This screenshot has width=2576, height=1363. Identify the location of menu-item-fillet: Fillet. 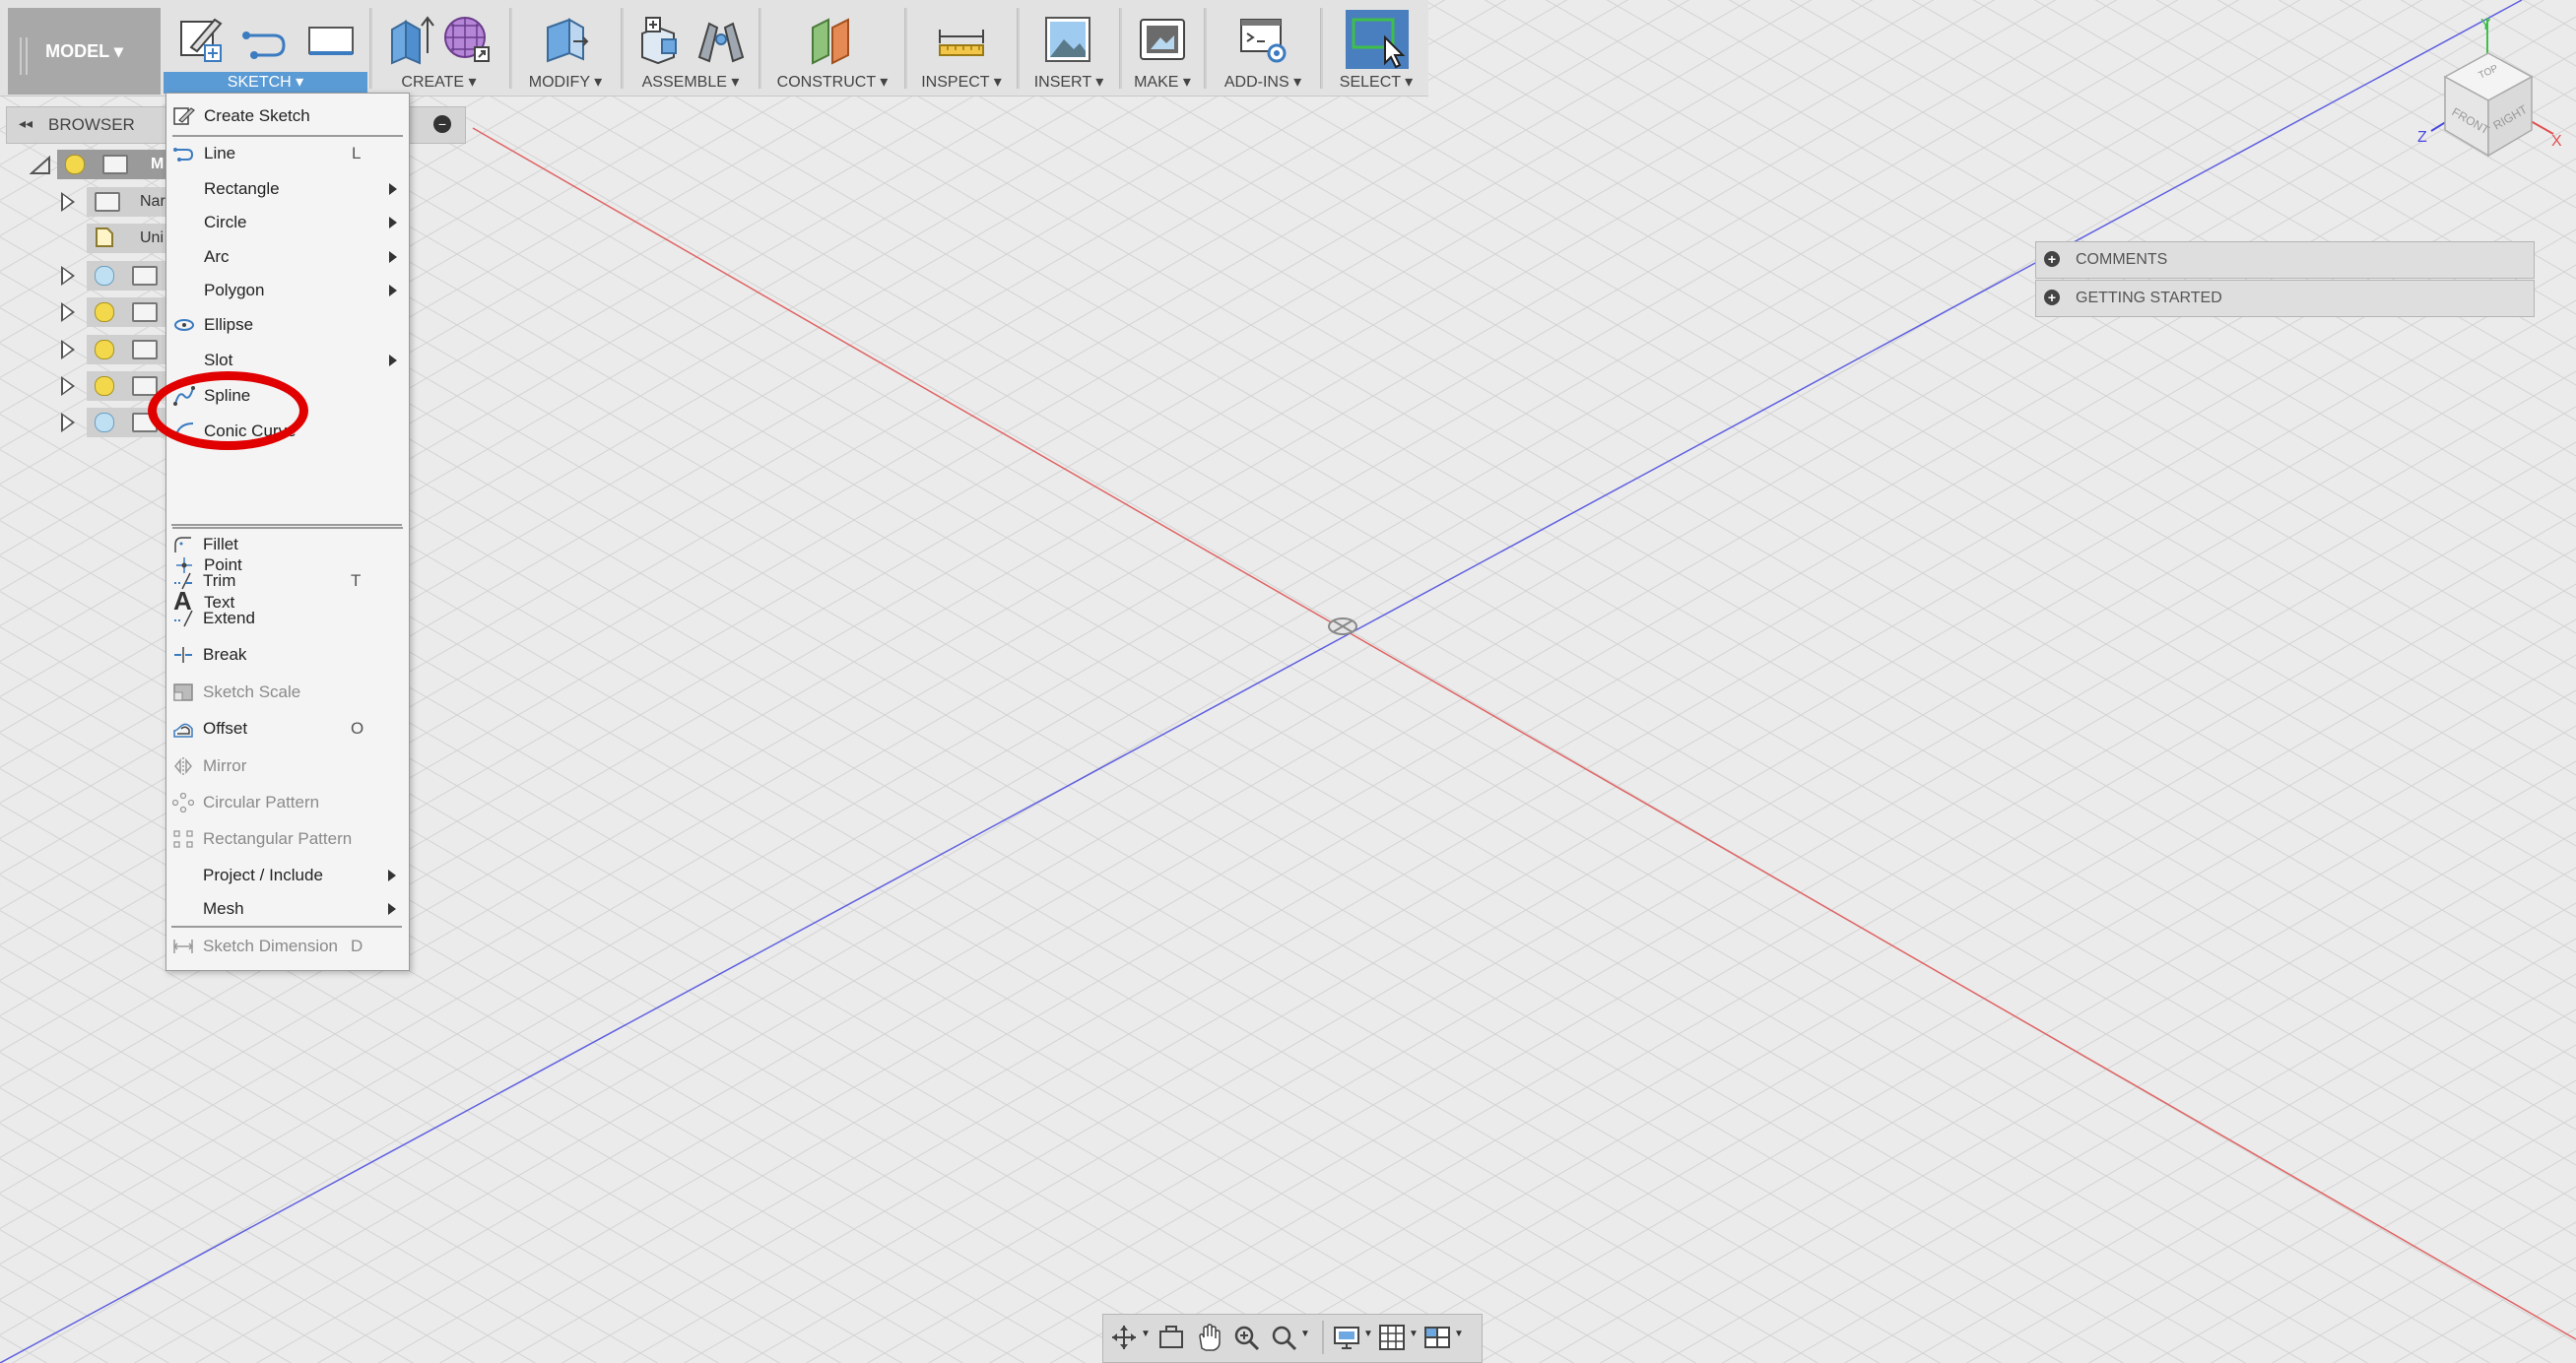
(287, 544).